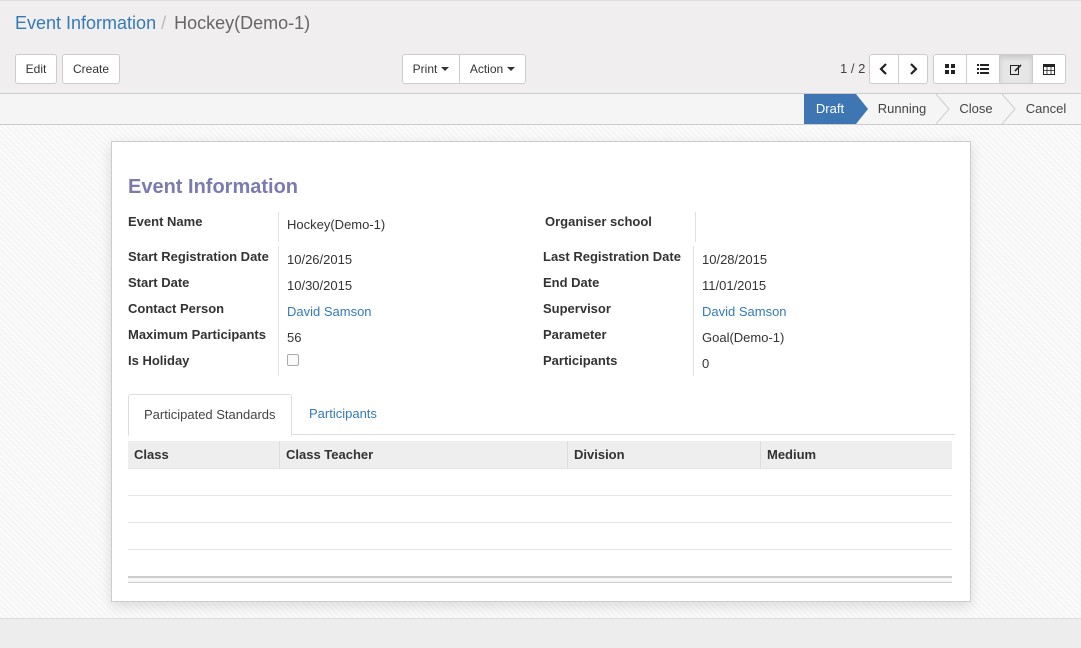 Image resolution: width=1081 pixels, height=648 pixels. I want to click on sidebar-button-group: Print Action, so click(464, 69).